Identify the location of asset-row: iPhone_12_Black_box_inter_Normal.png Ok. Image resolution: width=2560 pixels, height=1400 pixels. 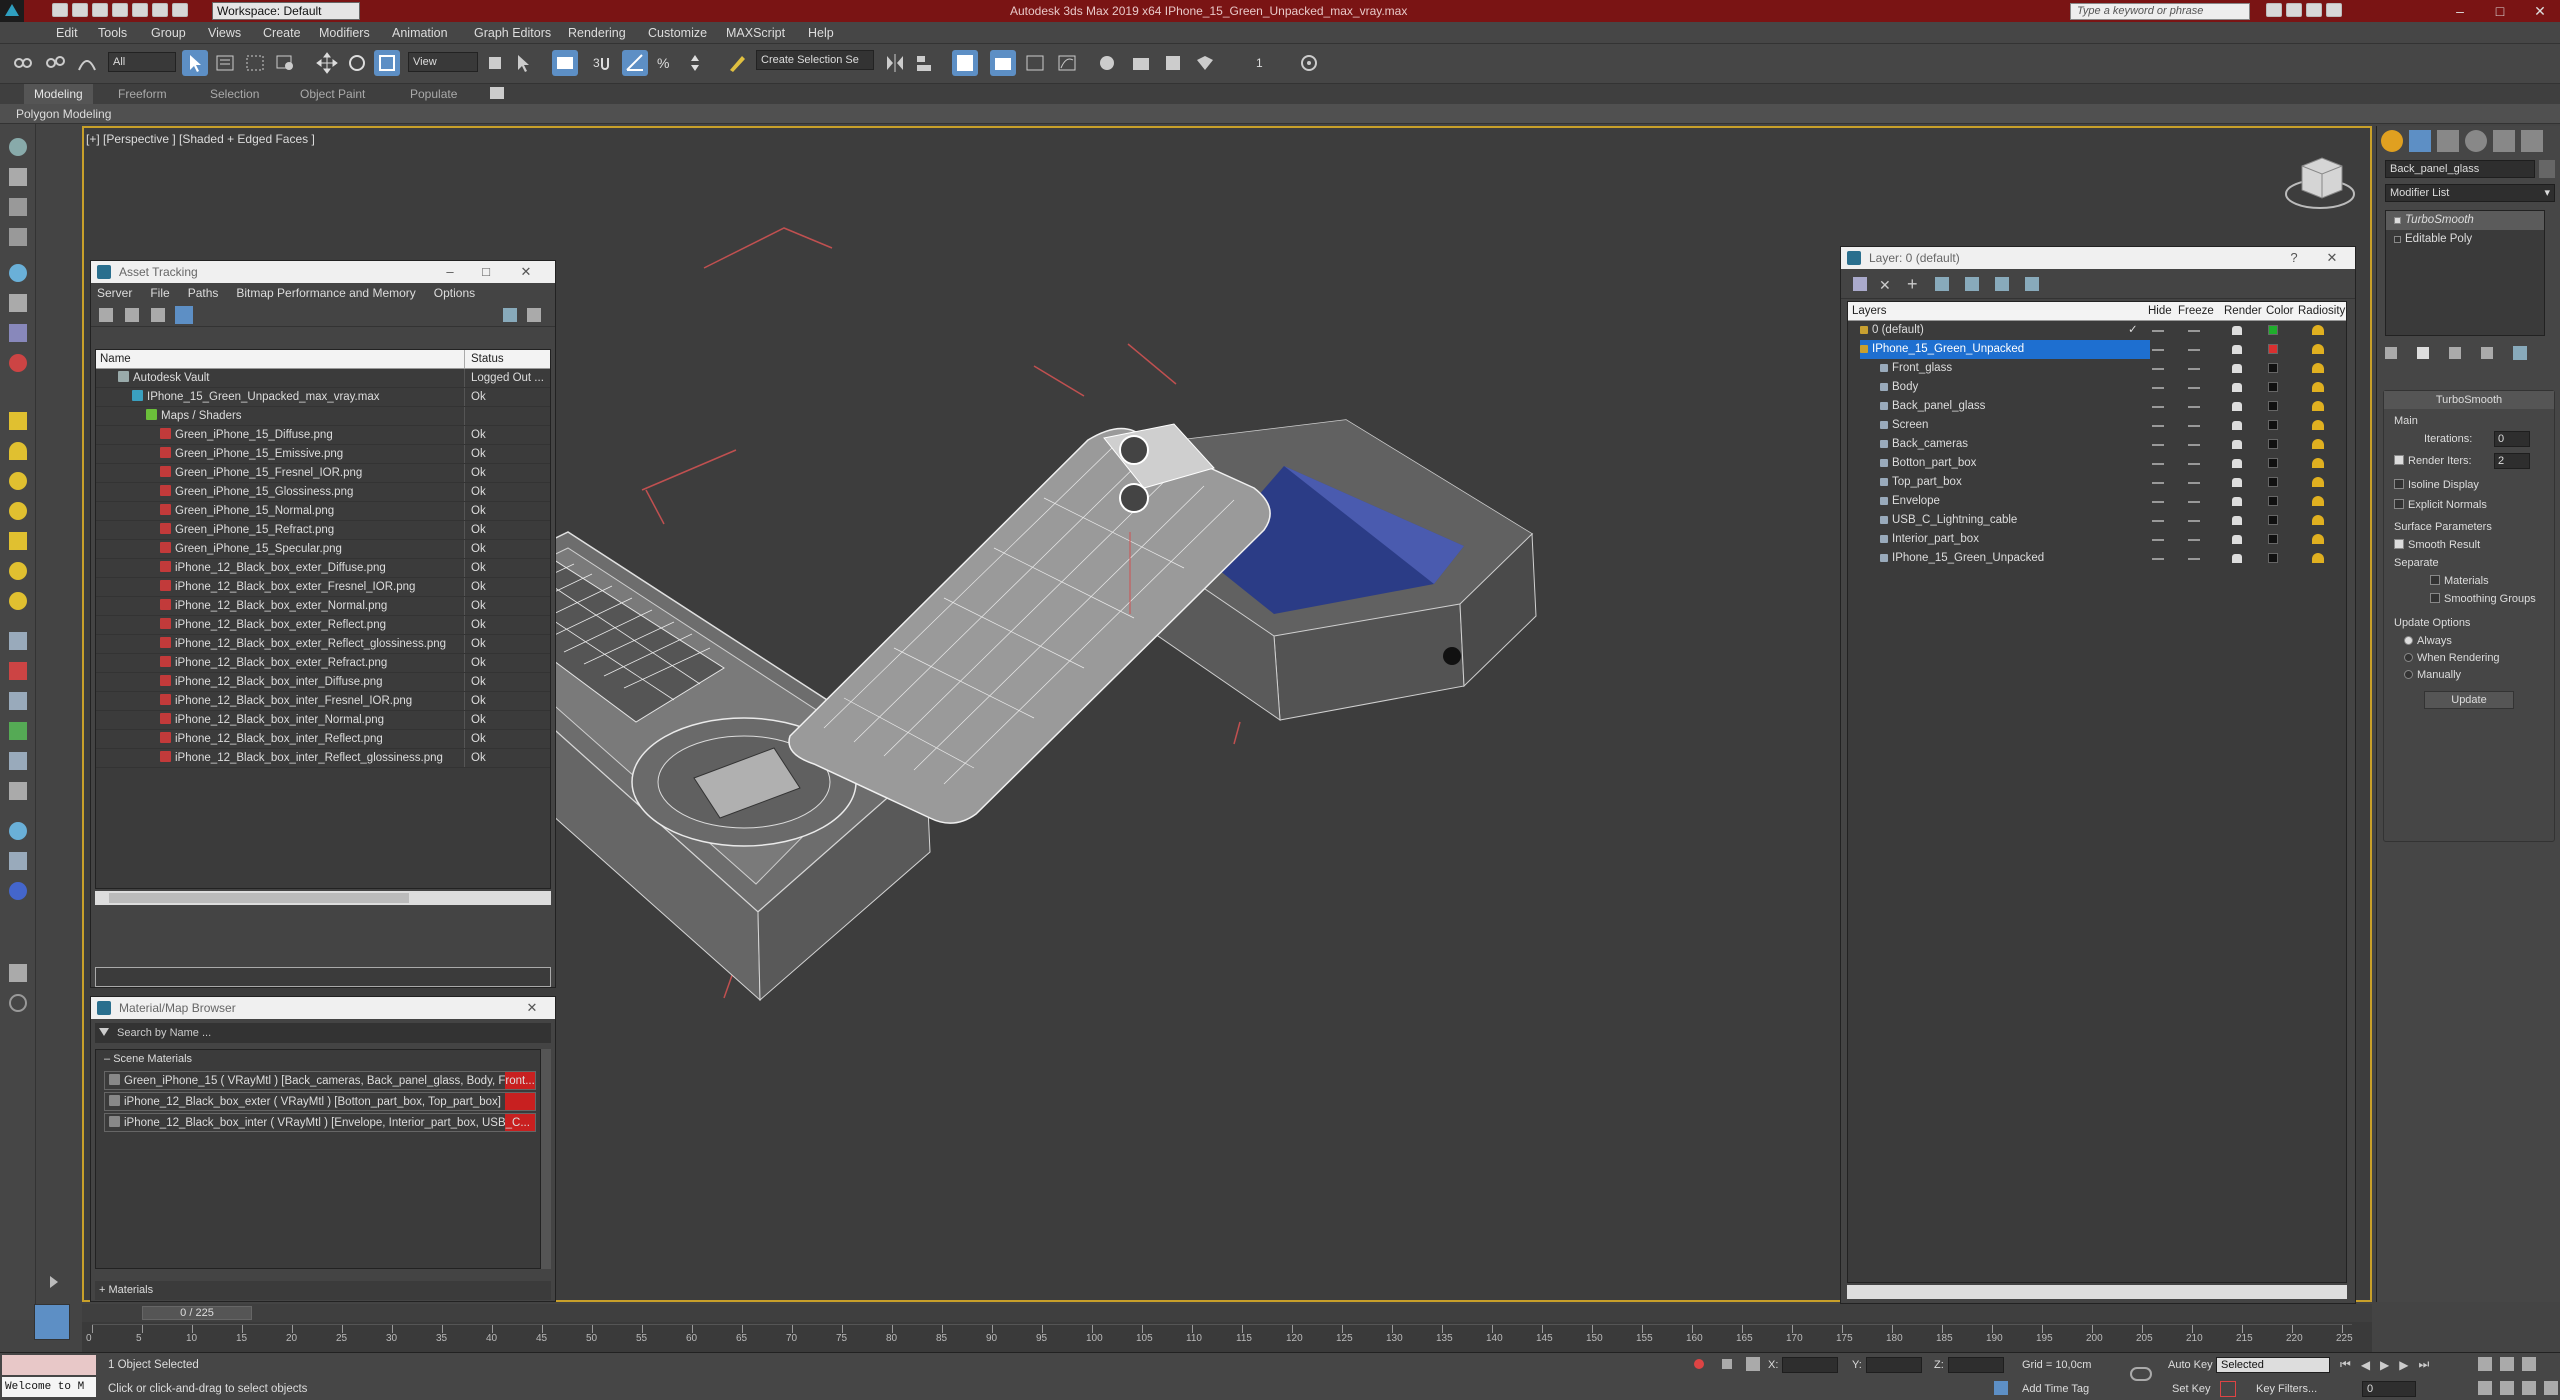
(323, 720).